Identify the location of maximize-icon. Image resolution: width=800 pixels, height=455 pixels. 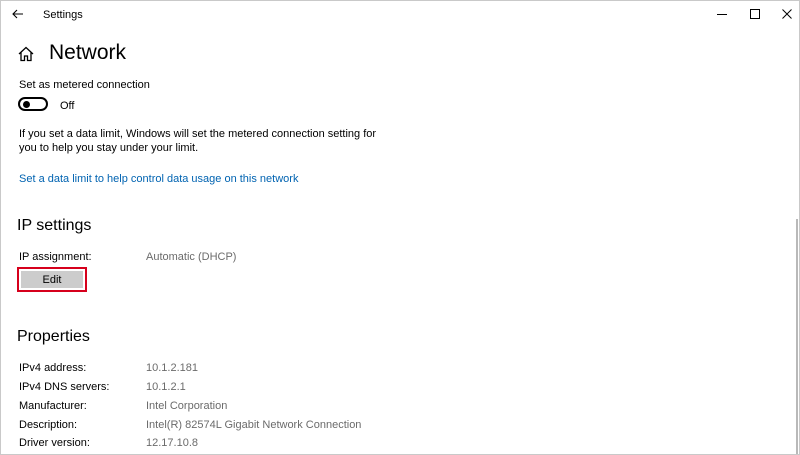
(755, 14).